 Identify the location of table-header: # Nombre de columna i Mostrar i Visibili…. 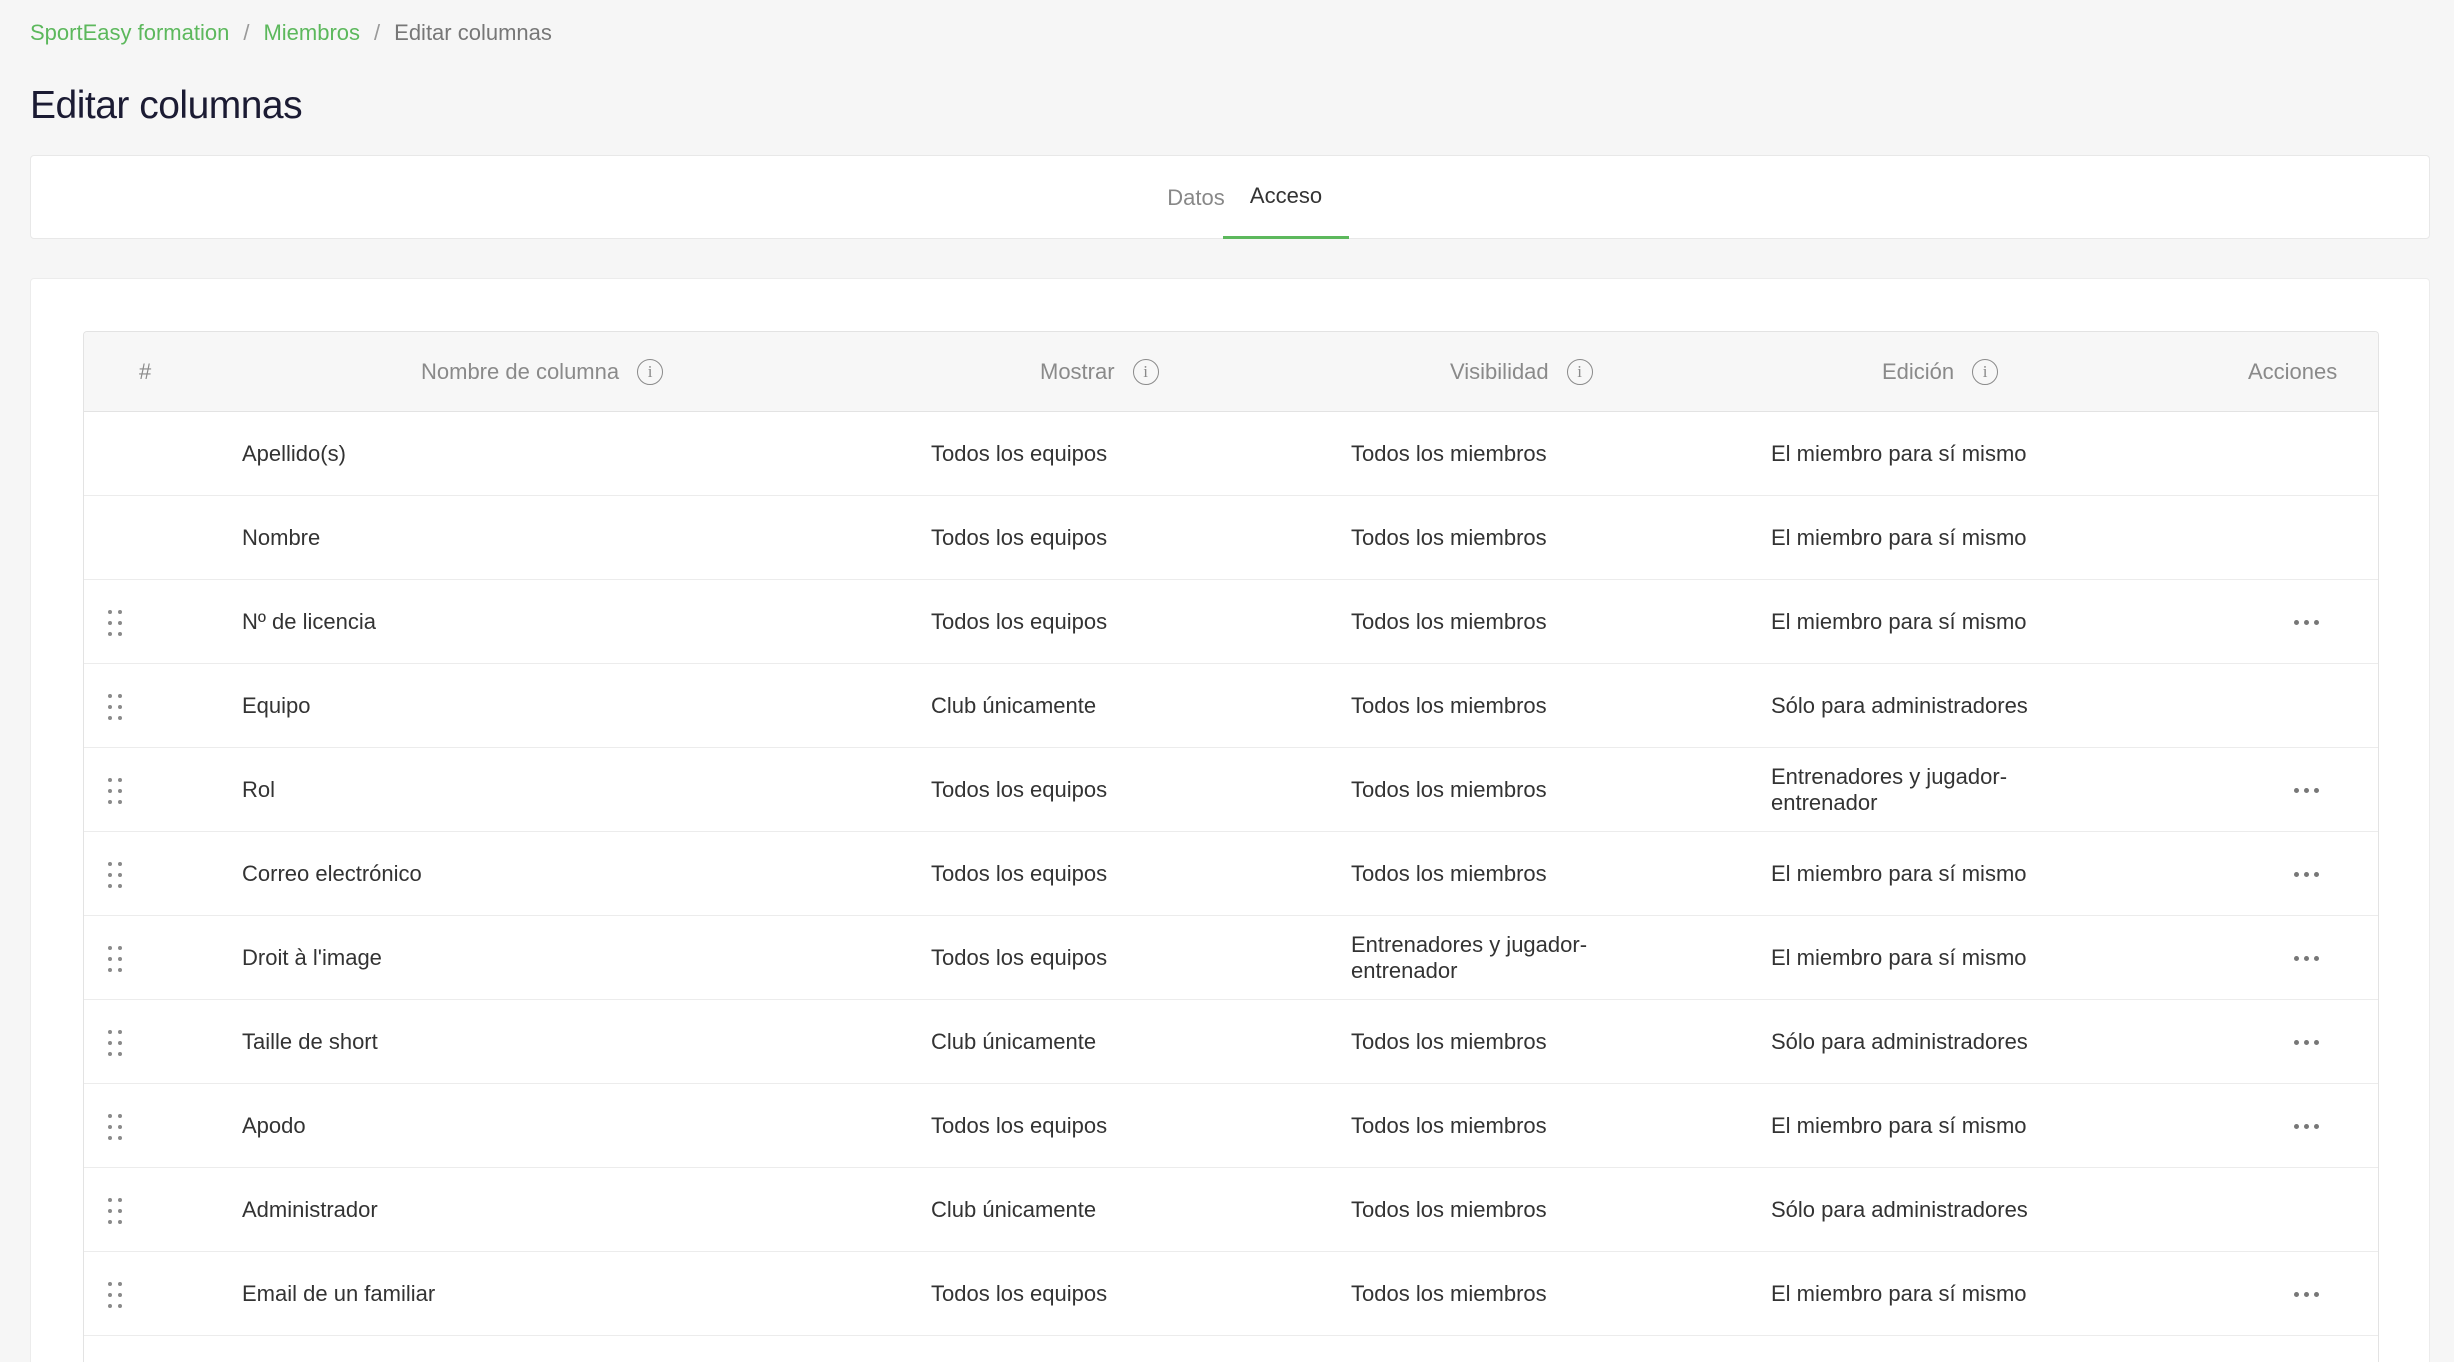
(1231, 372).